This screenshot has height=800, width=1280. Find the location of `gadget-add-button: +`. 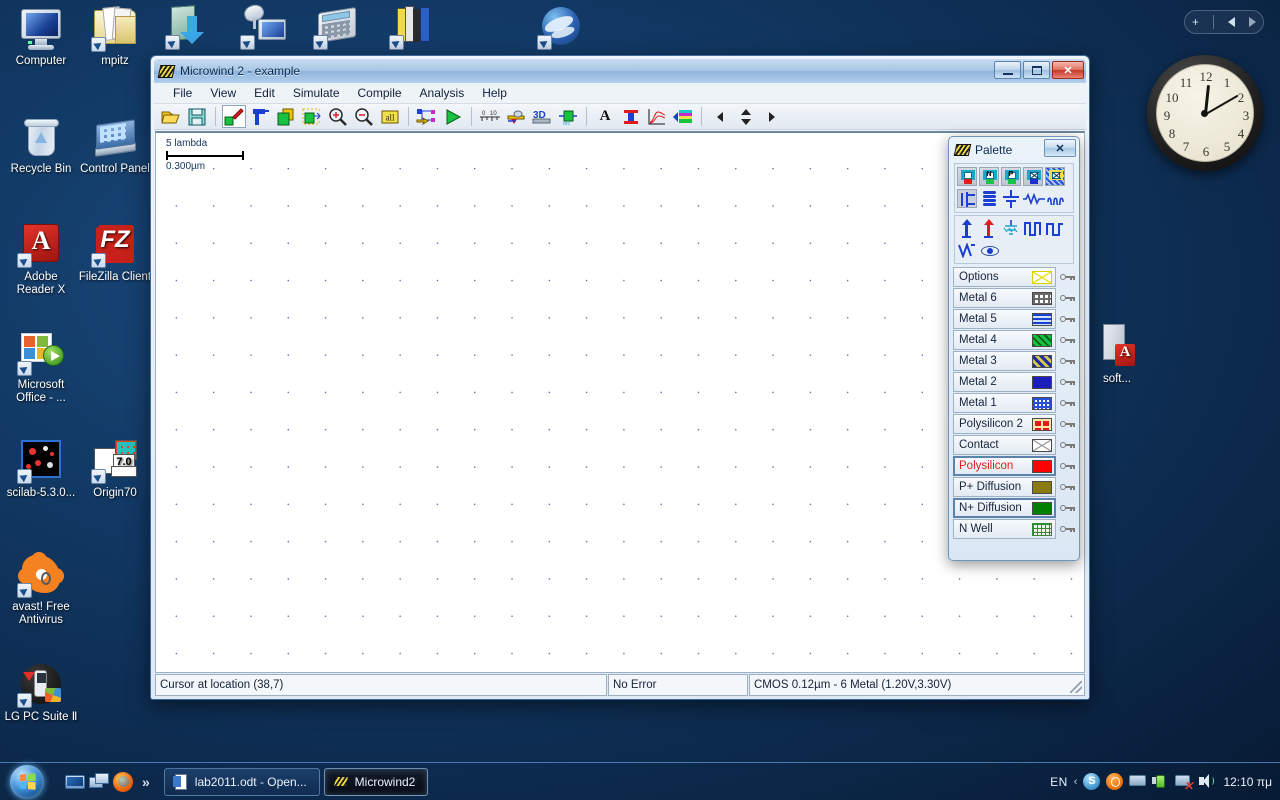

gadget-add-button: + is located at coordinates (1195, 22).